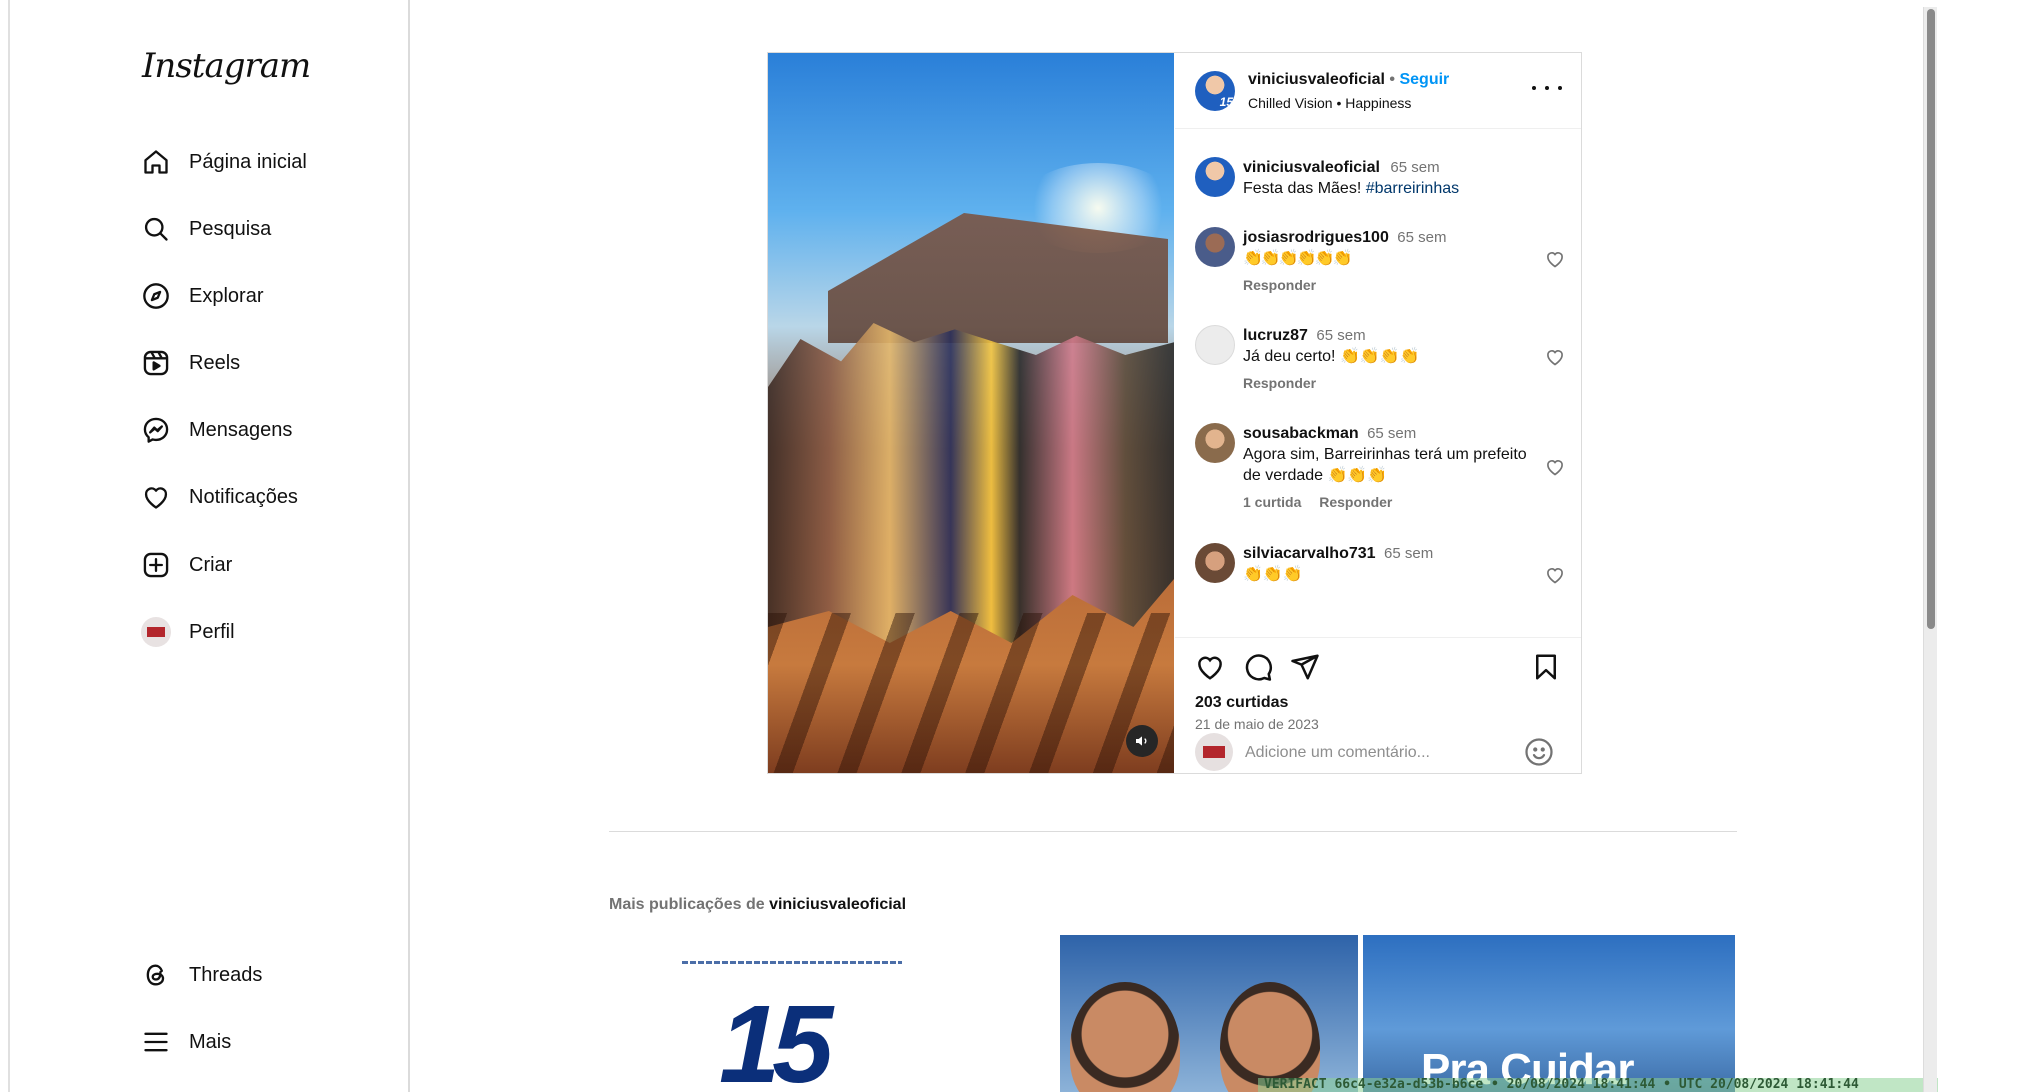 The height and width of the screenshot is (1092, 2025). What do you see at coordinates (1375, 753) in the screenshot?
I see `comment-input` at bounding box center [1375, 753].